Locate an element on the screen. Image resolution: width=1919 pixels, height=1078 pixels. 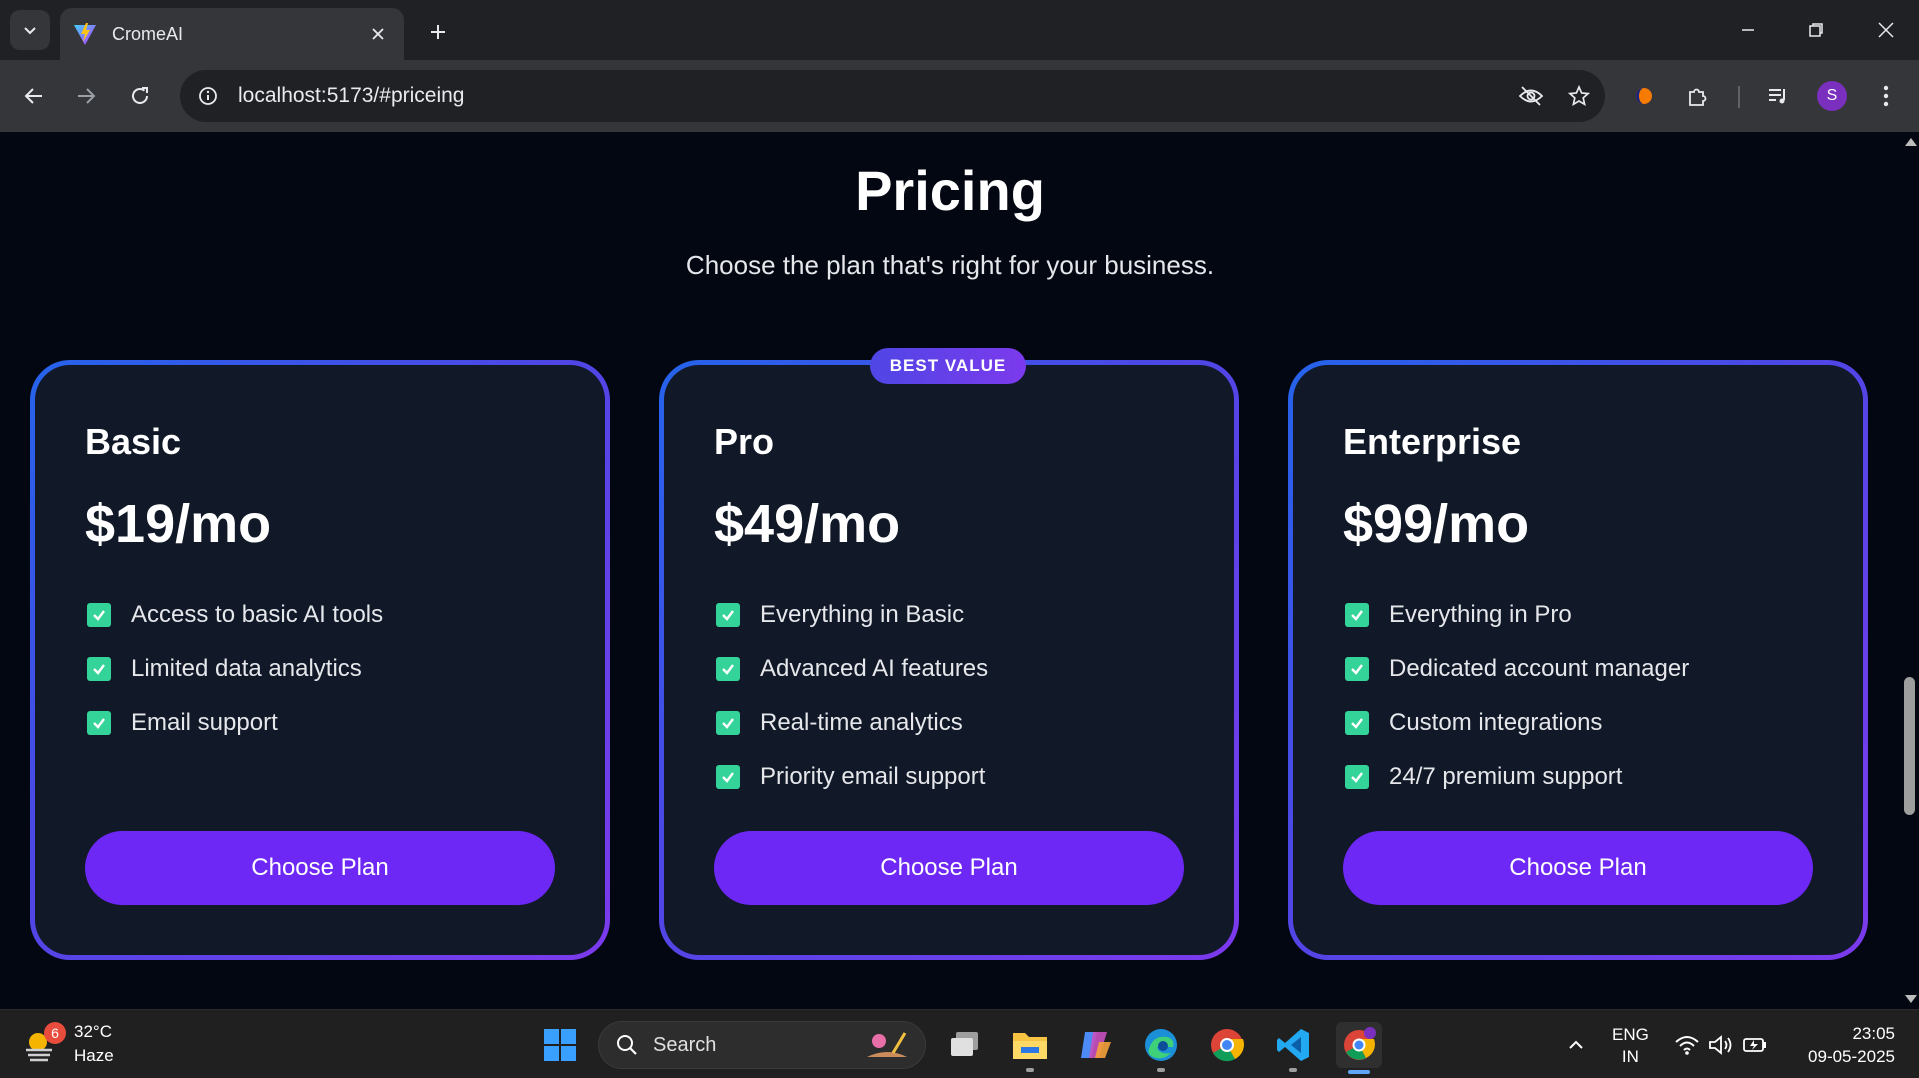
copilot-button is located at coordinates (1095, 1045).